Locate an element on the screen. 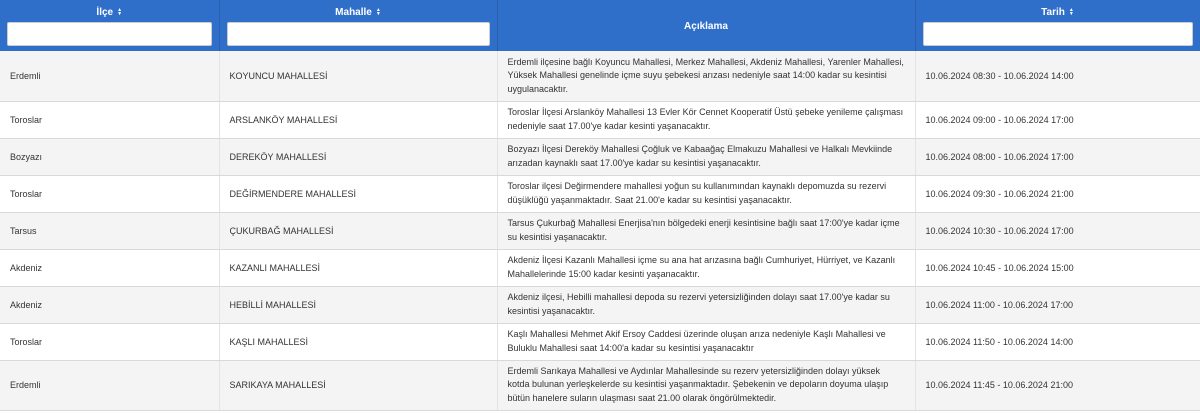 The image size is (1200, 413). cell-mahalle: HEBİLLİ MAHALLESİ is located at coordinates (358, 305).